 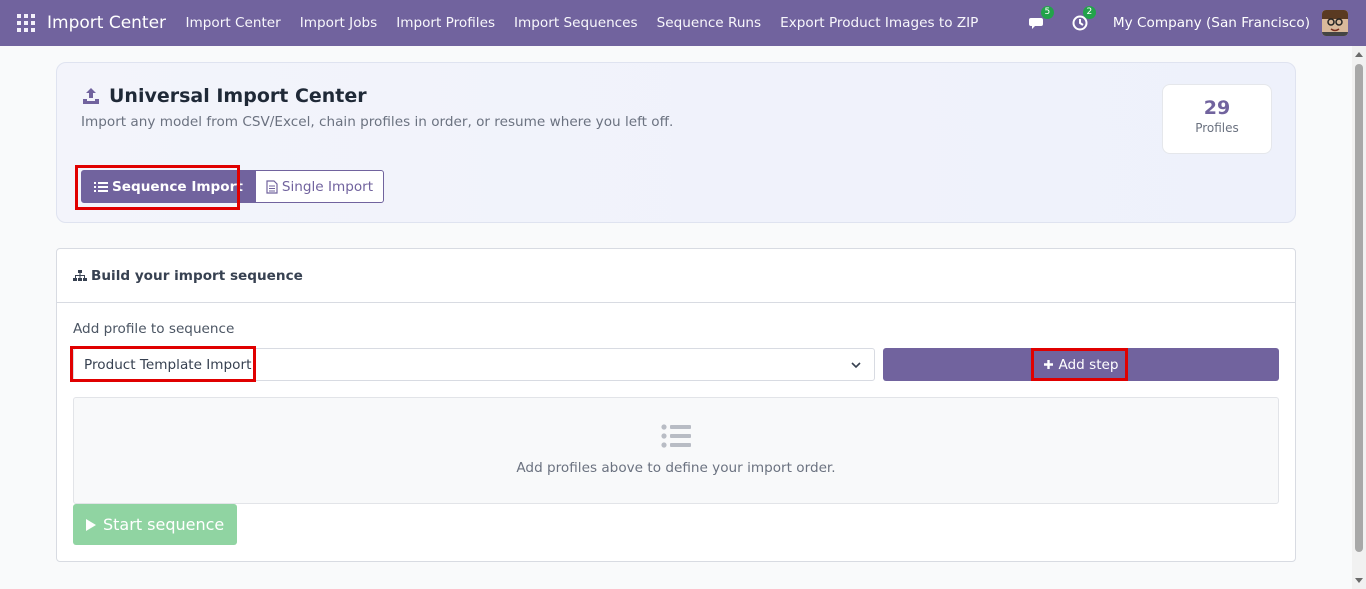 I want to click on hero-title-row: Universal Import Center, so click(x=224, y=96).